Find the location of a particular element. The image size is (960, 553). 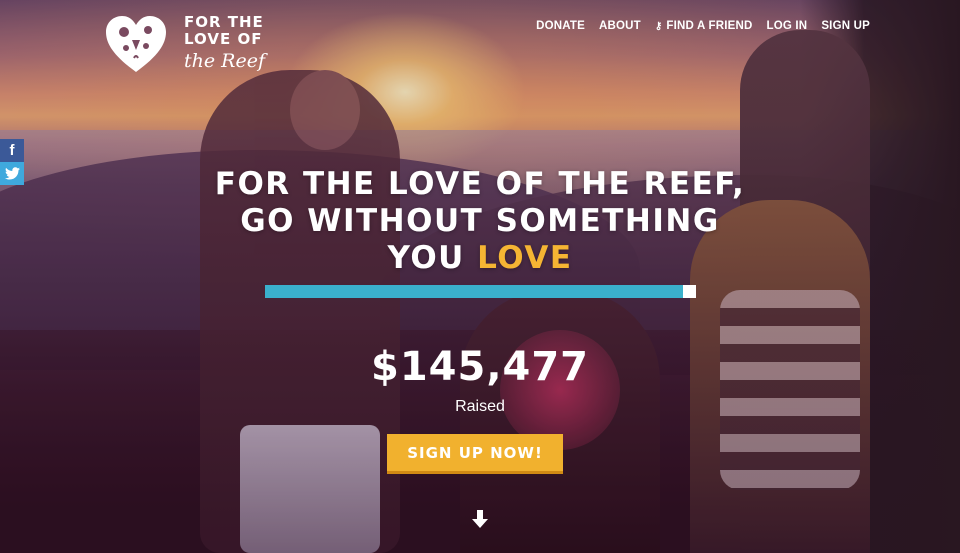

facebook-icon: f is located at coordinates (12, 150).